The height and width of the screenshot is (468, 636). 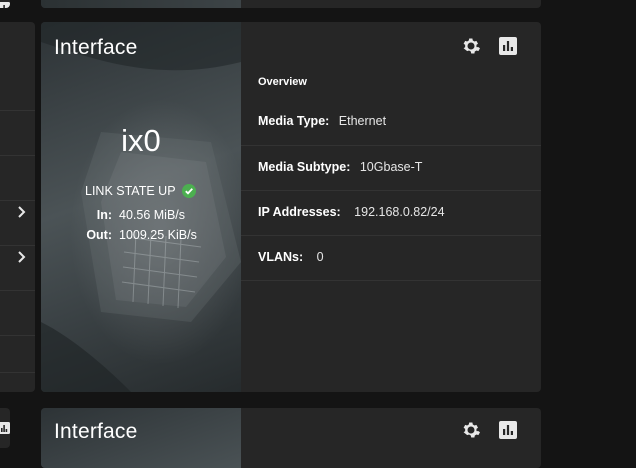 What do you see at coordinates (99, 235) in the screenshot?
I see `traffic-out-label: Out:` at bounding box center [99, 235].